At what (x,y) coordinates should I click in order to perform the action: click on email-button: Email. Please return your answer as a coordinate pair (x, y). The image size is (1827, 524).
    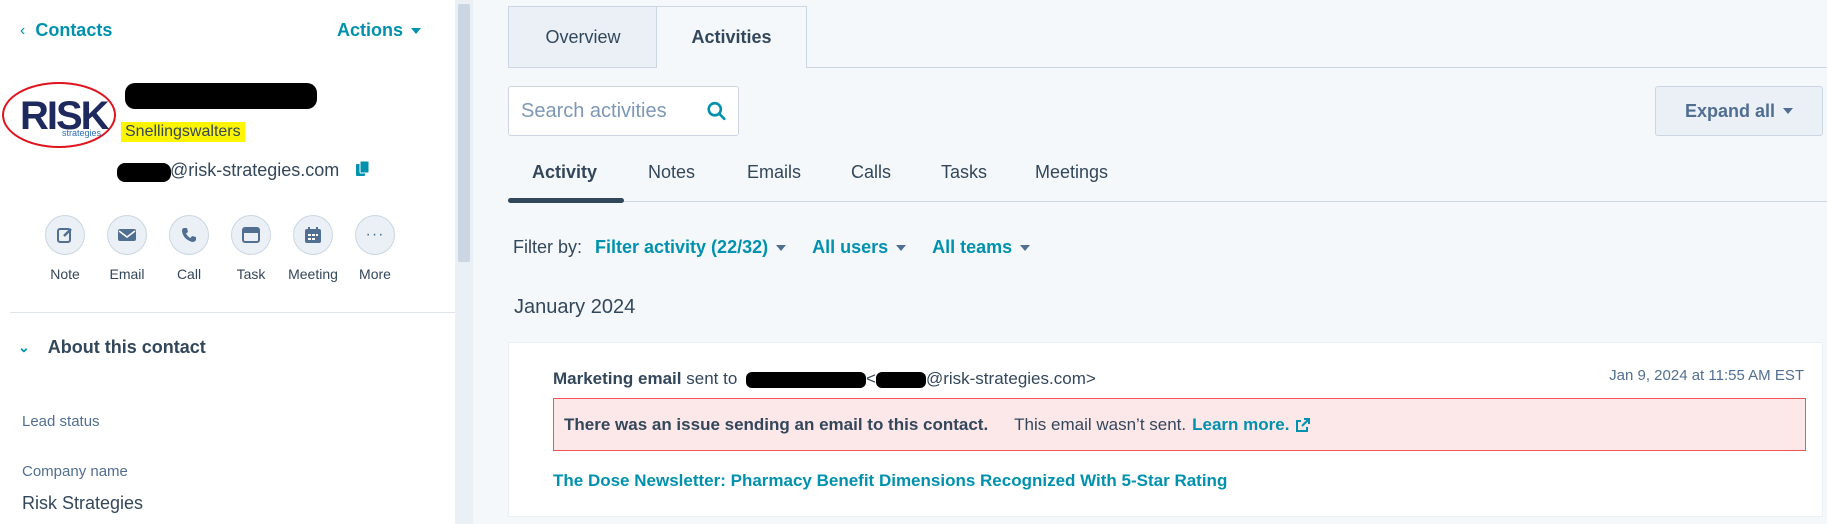
    Looking at the image, I should click on (127, 248).